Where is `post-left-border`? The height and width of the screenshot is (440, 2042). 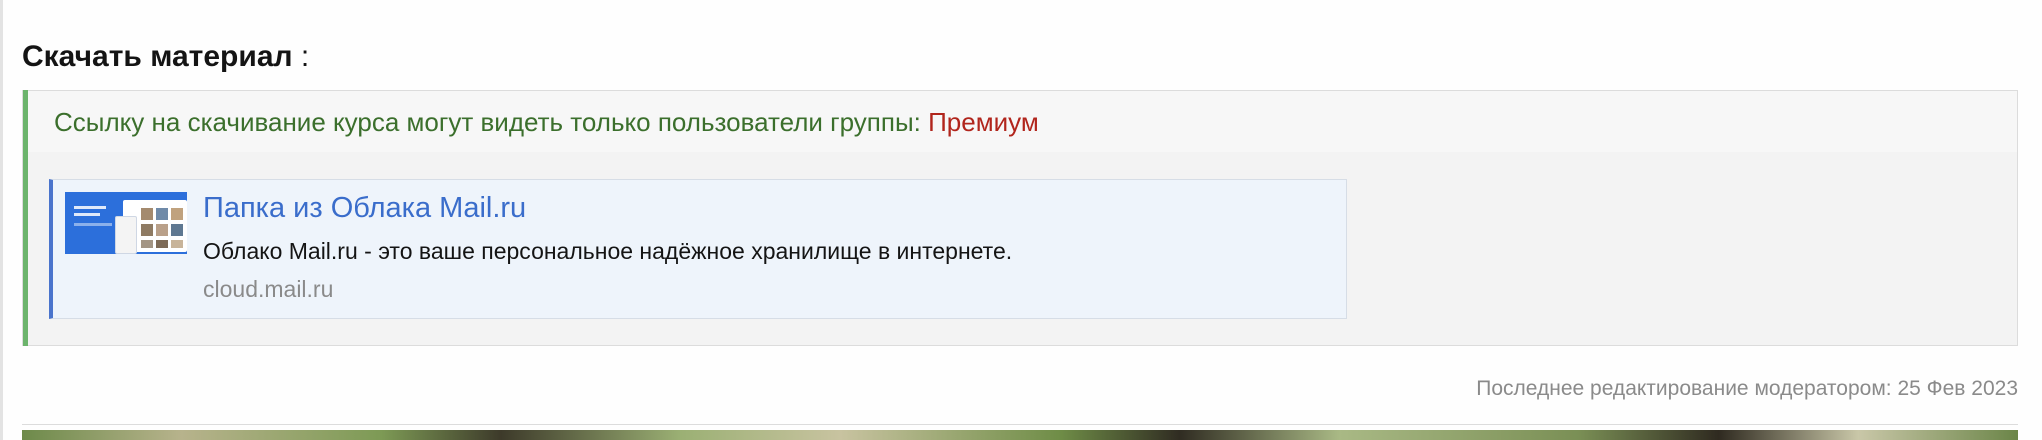
post-left-border is located at coordinates (1, 220).